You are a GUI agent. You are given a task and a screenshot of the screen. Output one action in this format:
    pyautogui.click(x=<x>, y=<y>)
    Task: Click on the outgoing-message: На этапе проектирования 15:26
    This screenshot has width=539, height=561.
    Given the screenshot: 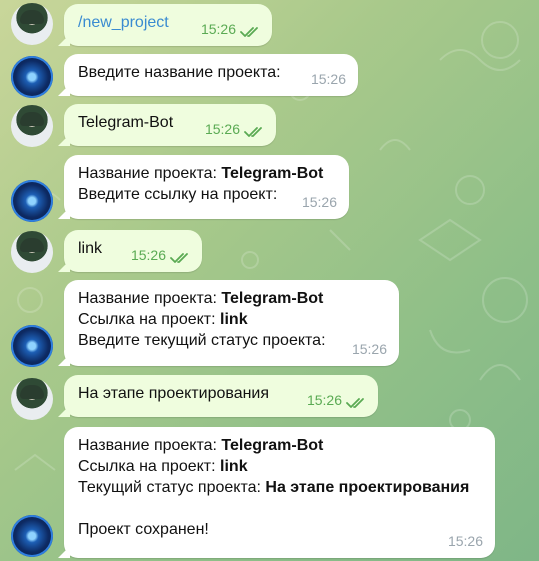 What is the action you would take?
    pyautogui.click(x=221, y=396)
    